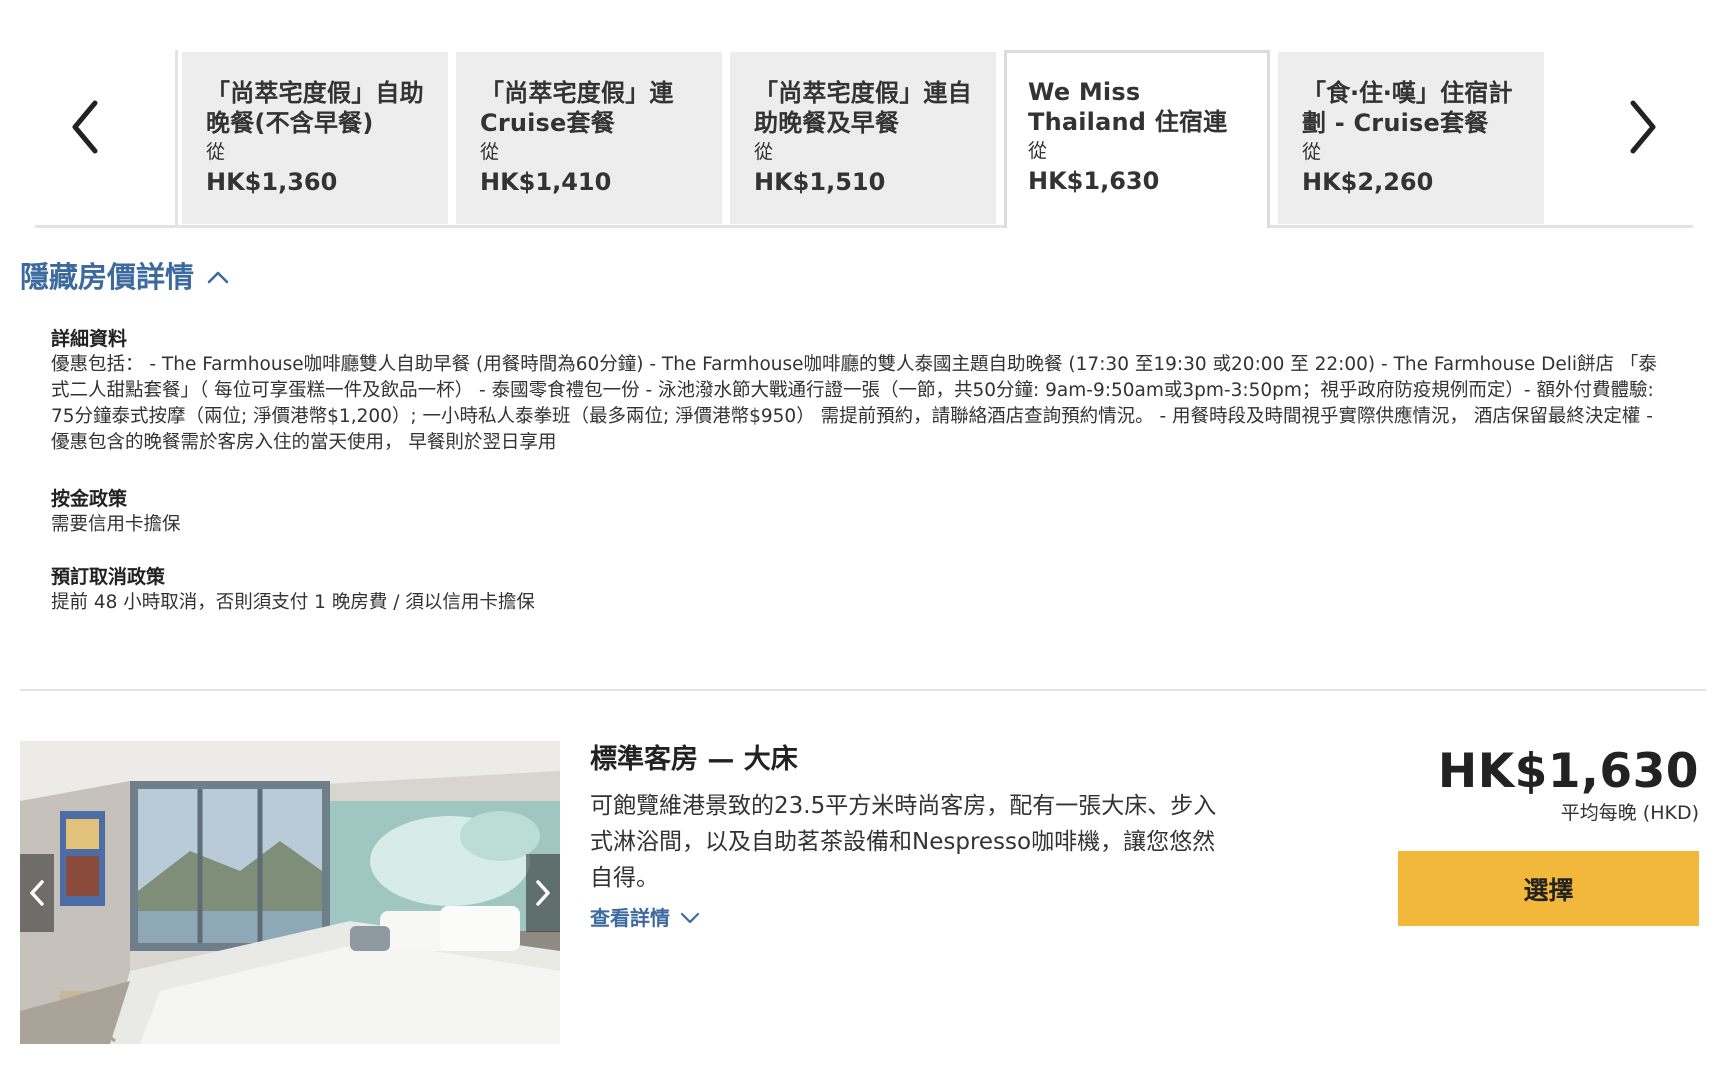 The width and height of the screenshot is (1726, 1066). I want to click on rate-plan-price: HK$2,260, so click(1368, 182).